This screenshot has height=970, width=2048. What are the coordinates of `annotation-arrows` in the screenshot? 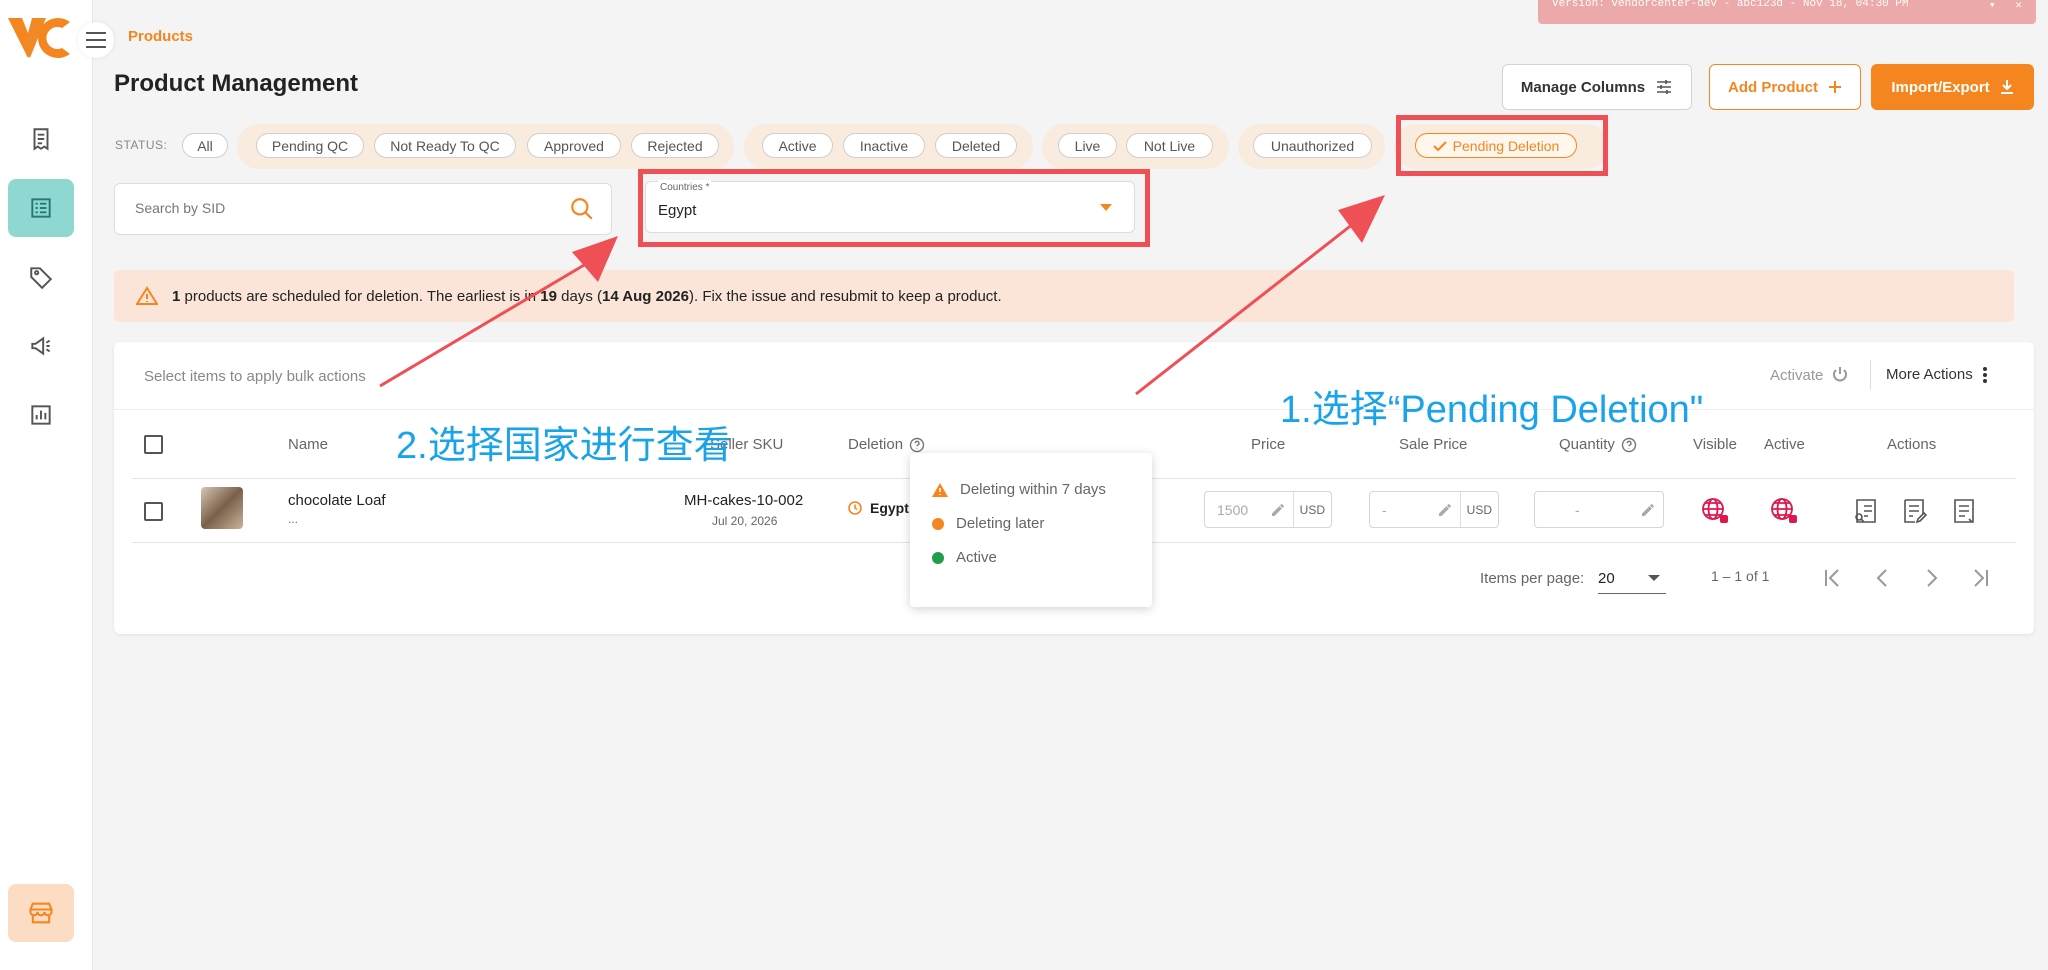 It's located at (882, 295).